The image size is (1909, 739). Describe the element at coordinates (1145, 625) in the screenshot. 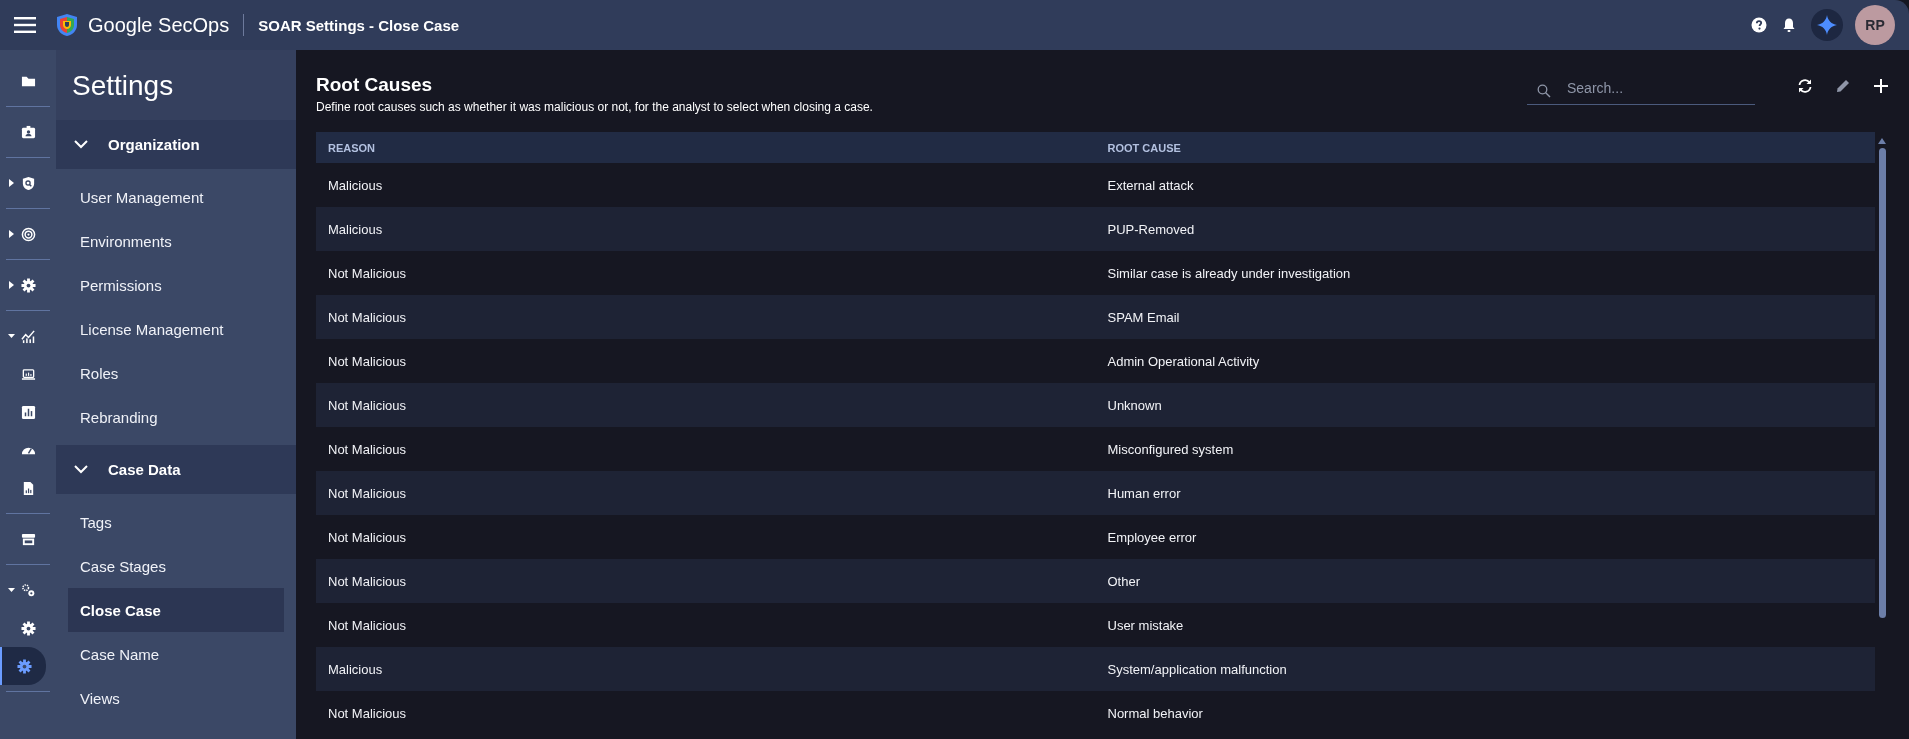

I see `table-cell-text: User mistake` at that location.